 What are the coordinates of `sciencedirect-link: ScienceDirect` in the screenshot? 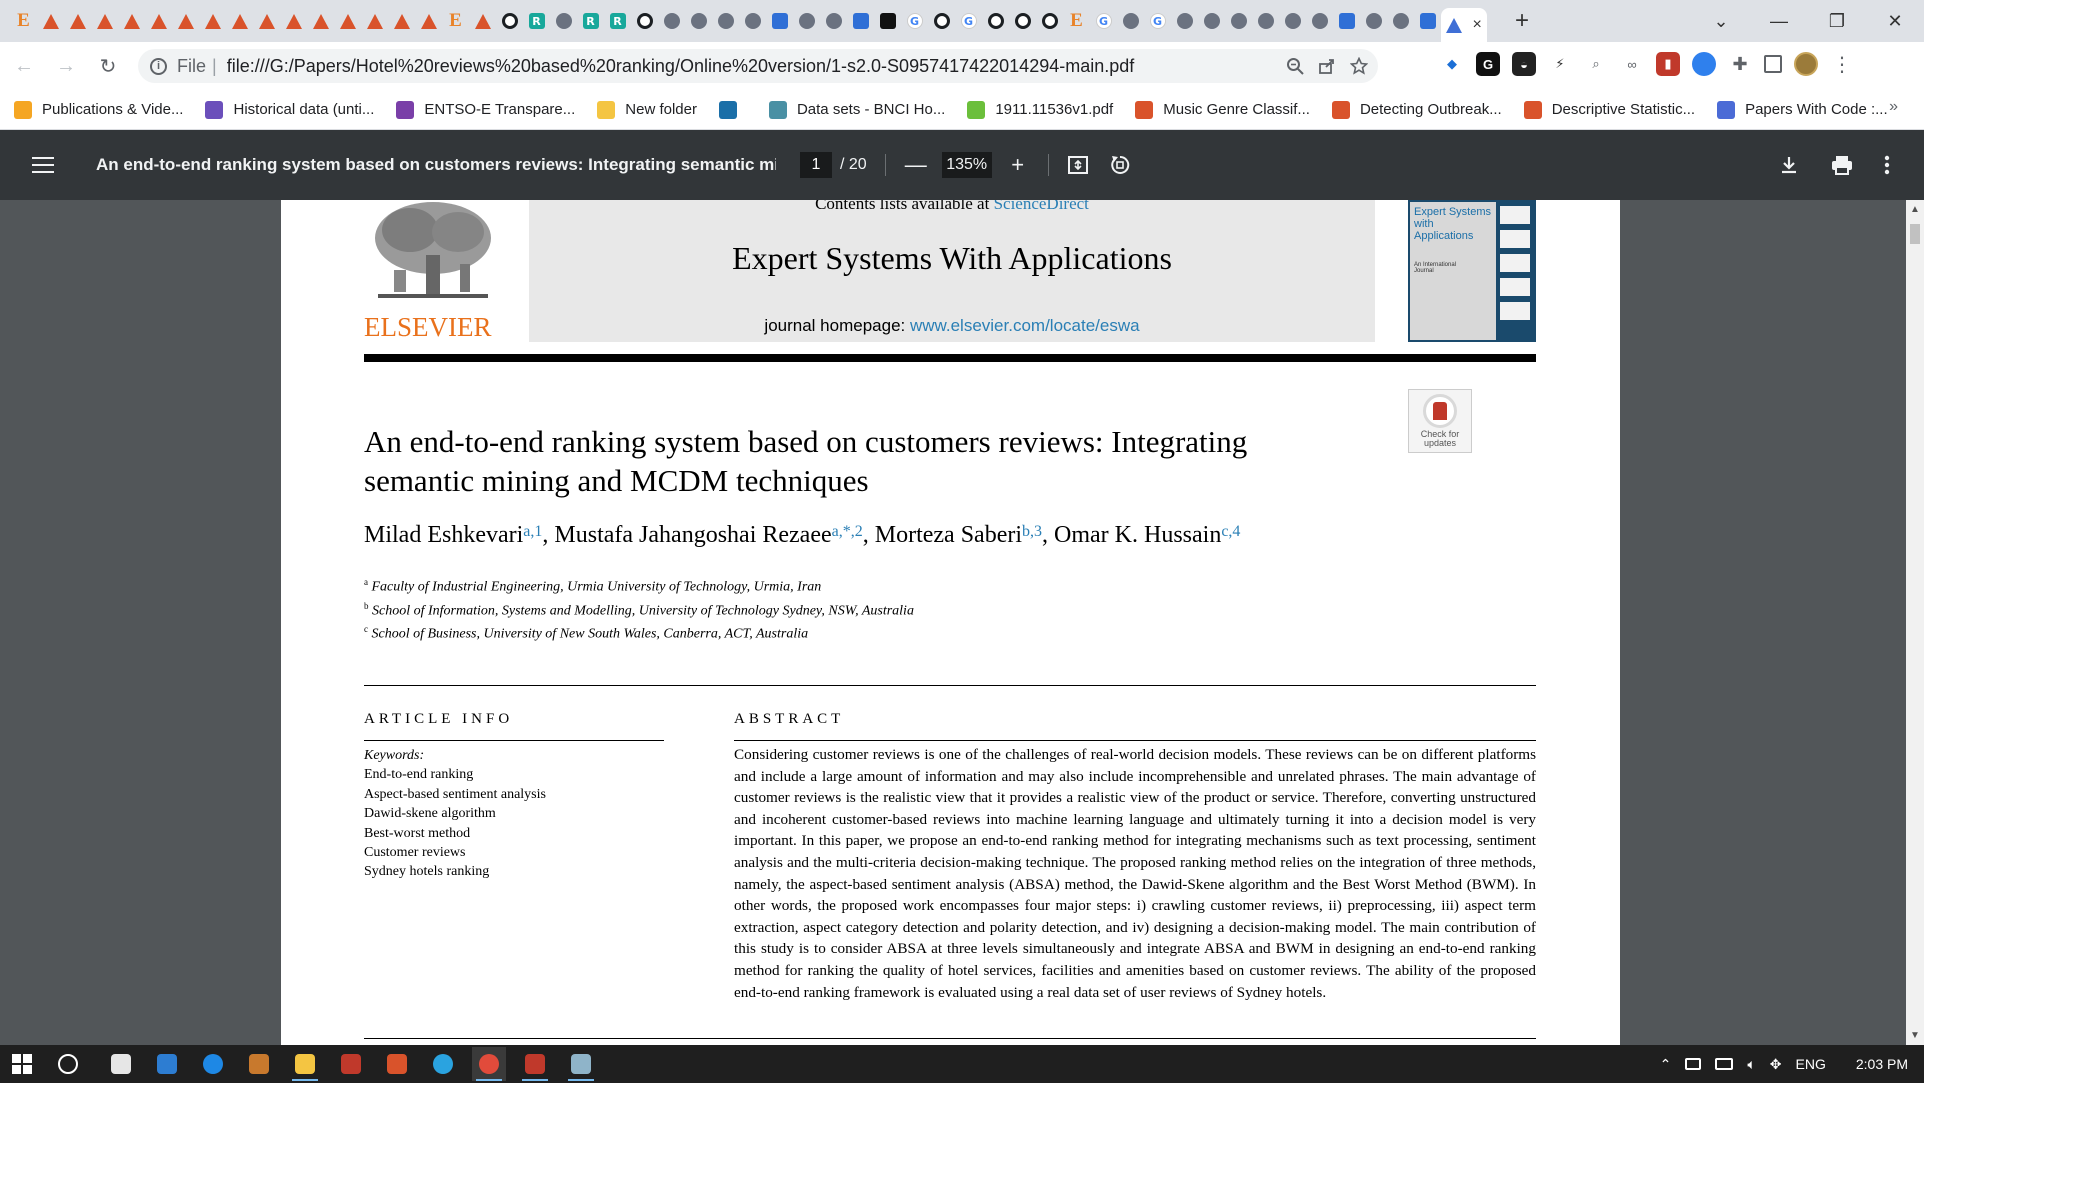 It's located at (1041, 206).